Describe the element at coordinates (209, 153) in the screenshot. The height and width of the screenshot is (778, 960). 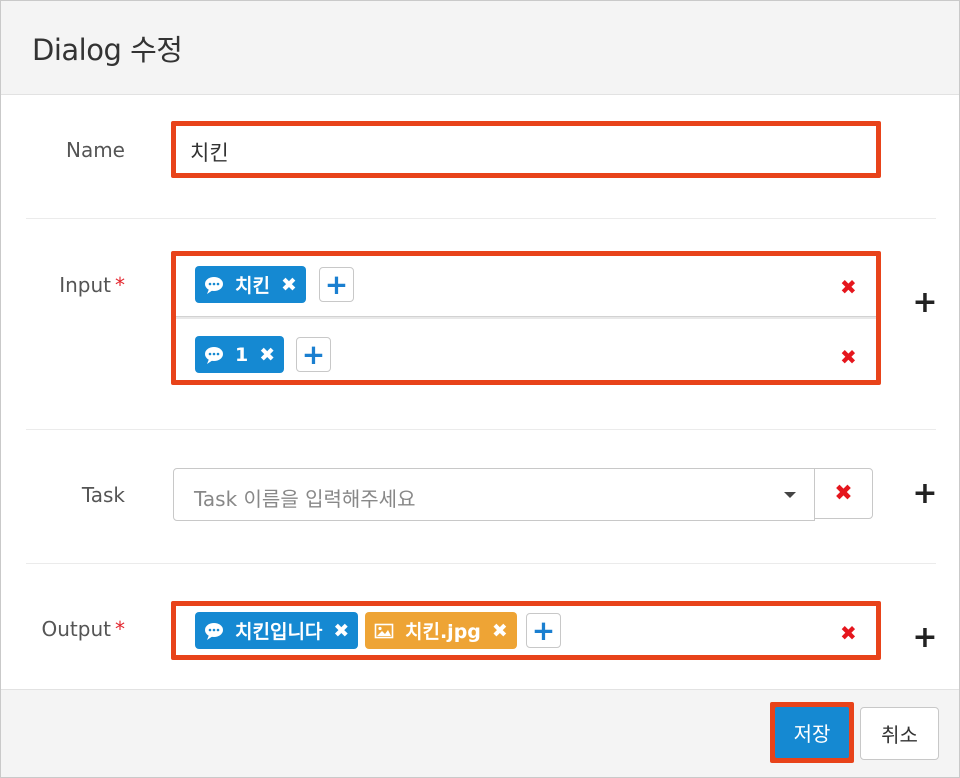
I see `name-input-value: 치킨` at that location.